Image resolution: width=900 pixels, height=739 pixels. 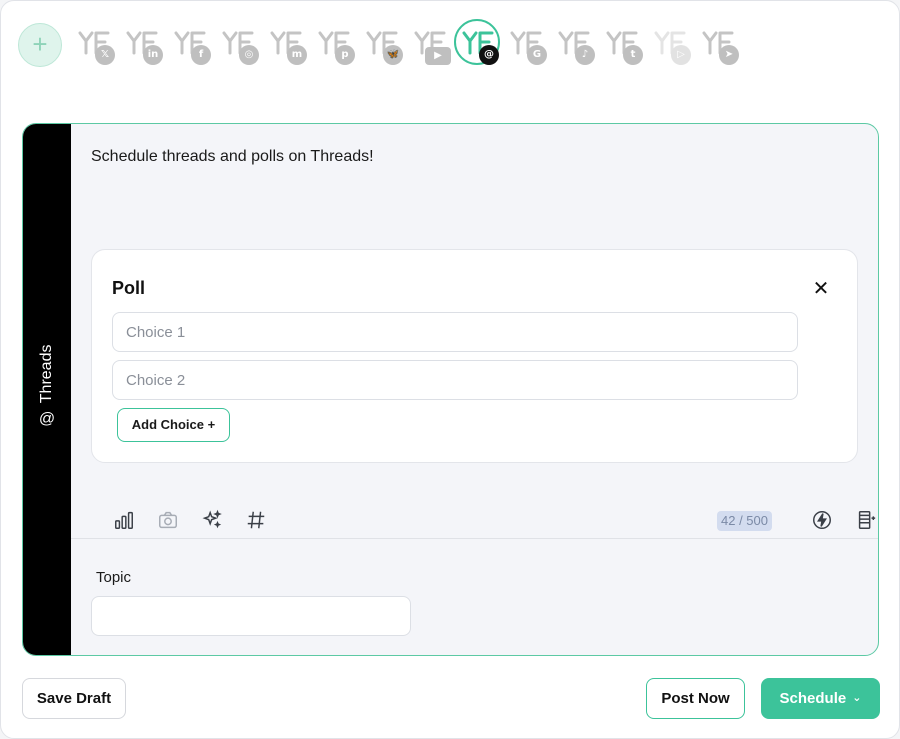 I want to click on google-play-icon: ▷, so click(x=681, y=55).